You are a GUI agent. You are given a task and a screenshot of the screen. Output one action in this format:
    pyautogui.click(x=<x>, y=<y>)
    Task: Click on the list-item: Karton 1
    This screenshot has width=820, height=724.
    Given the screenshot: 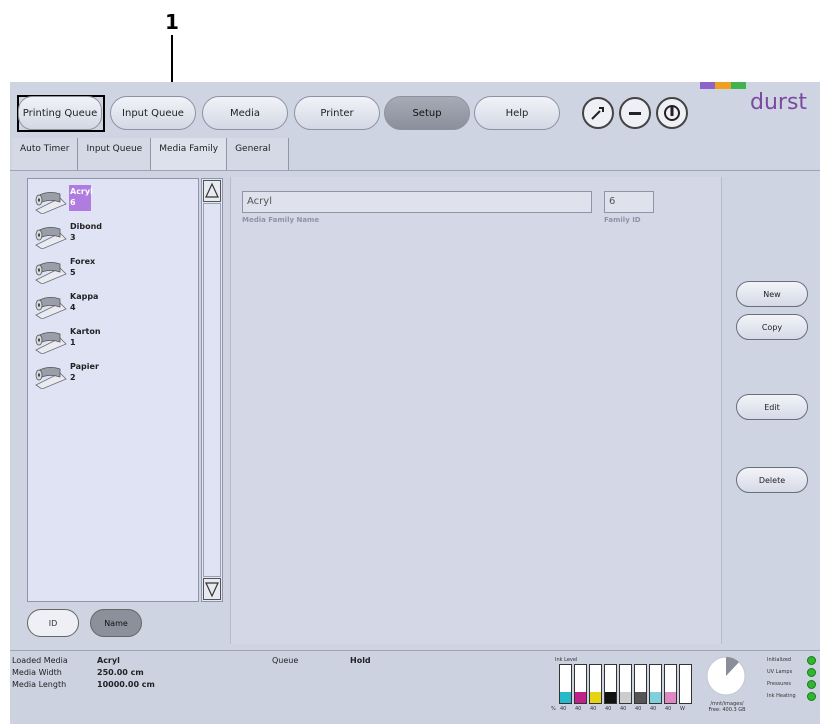 What is the action you would take?
    pyautogui.click(x=115, y=340)
    